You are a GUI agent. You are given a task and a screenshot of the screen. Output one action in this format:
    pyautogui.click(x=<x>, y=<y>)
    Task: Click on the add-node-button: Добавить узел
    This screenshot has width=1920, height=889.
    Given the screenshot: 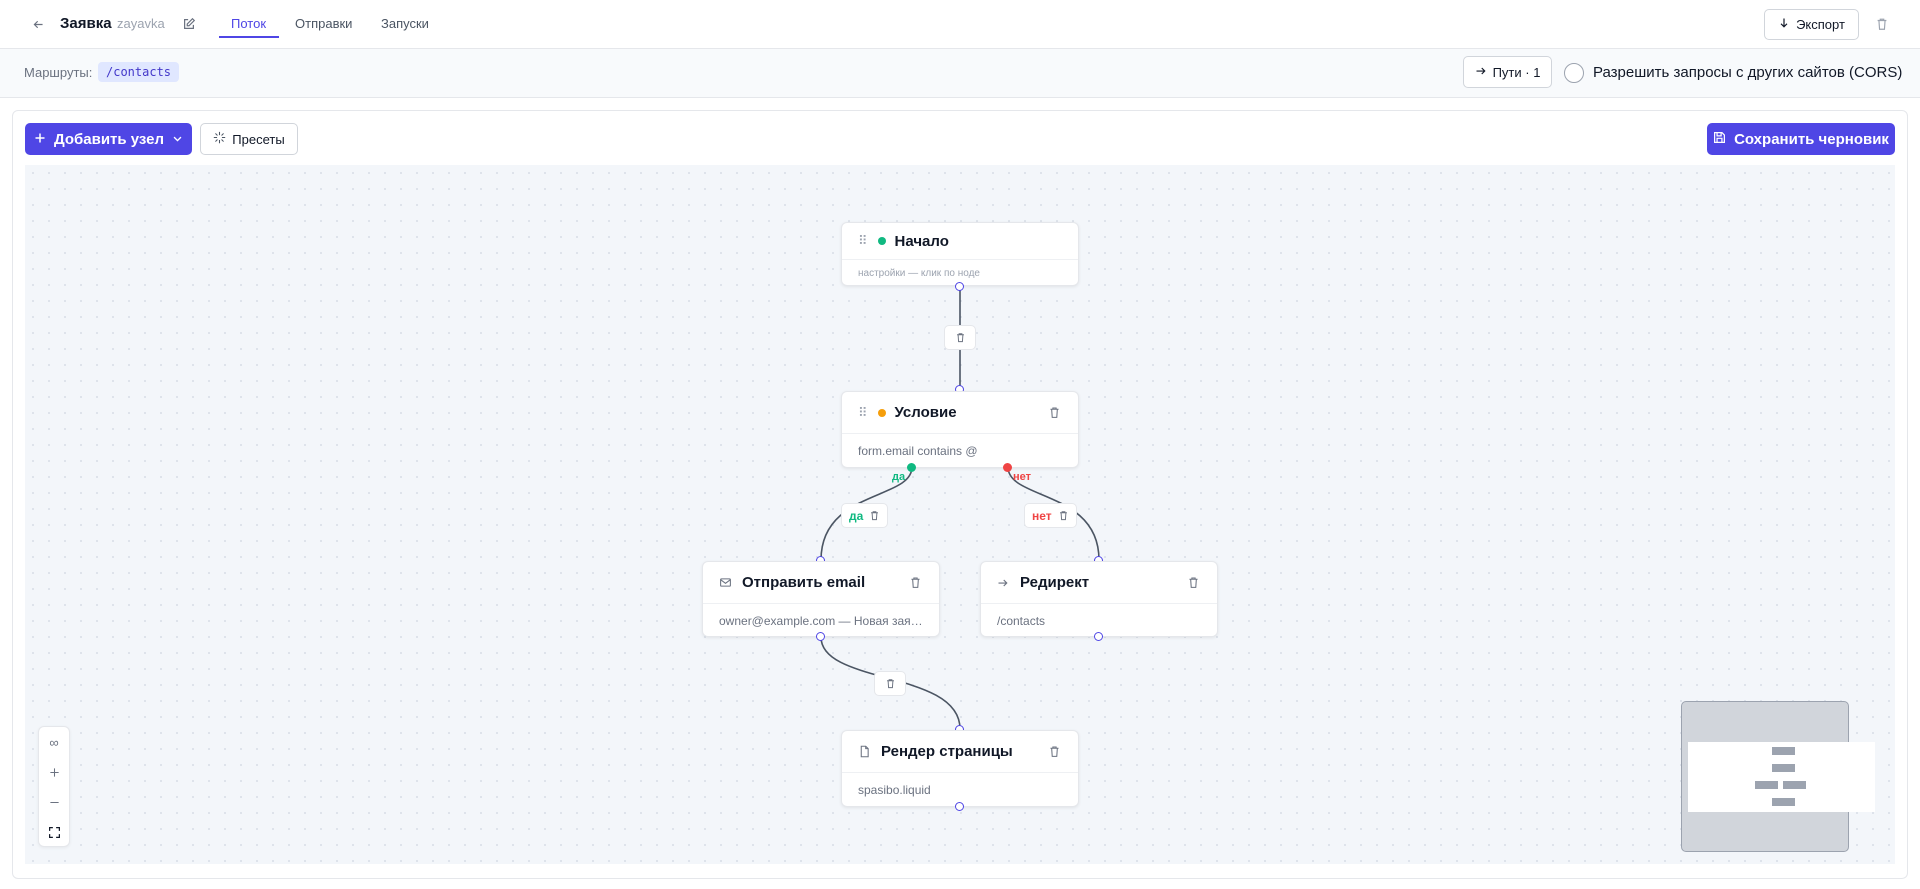 What is the action you would take?
    pyautogui.click(x=108, y=139)
    